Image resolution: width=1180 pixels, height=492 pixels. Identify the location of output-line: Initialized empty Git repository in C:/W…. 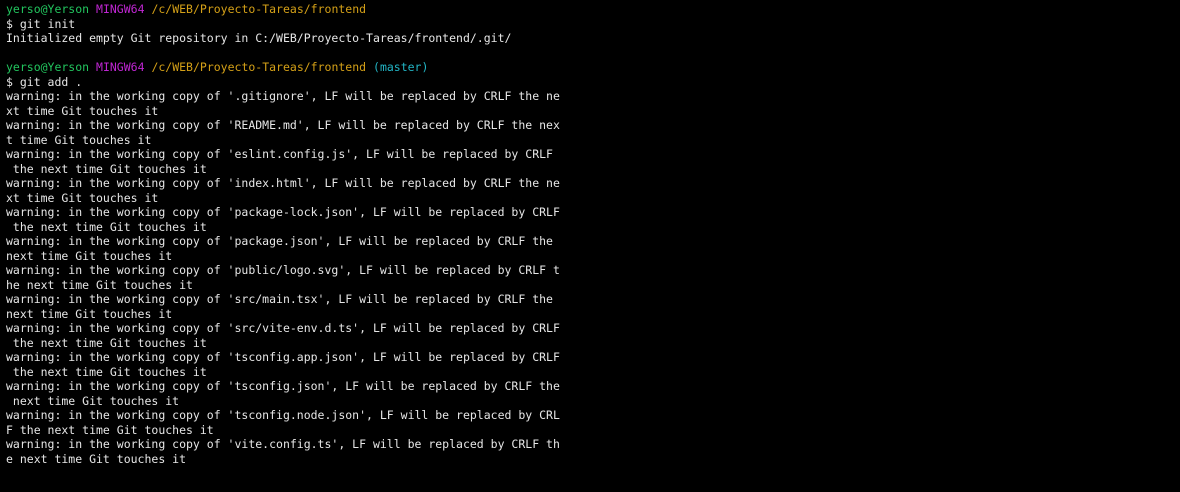
(259, 38).